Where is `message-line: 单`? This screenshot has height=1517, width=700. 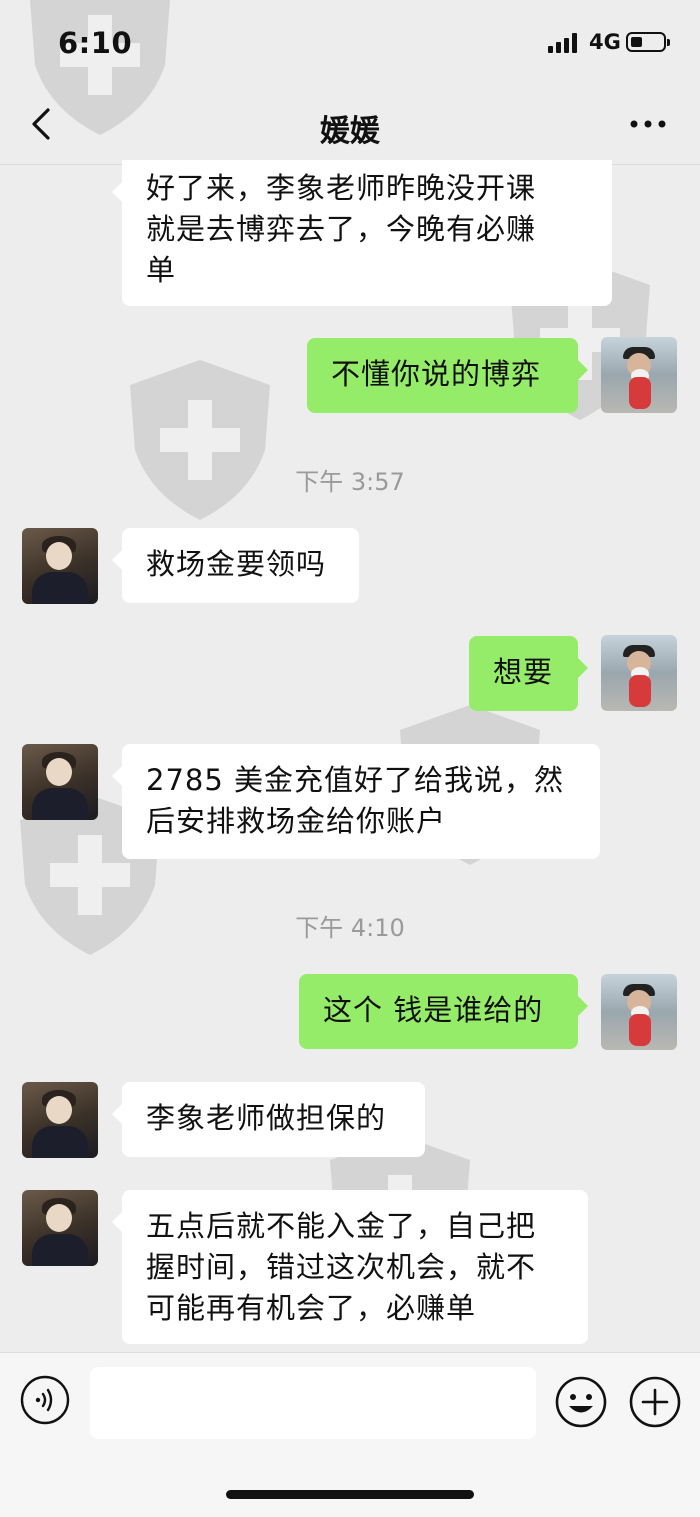
message-line: 单 is located at coordinates (161, 270).